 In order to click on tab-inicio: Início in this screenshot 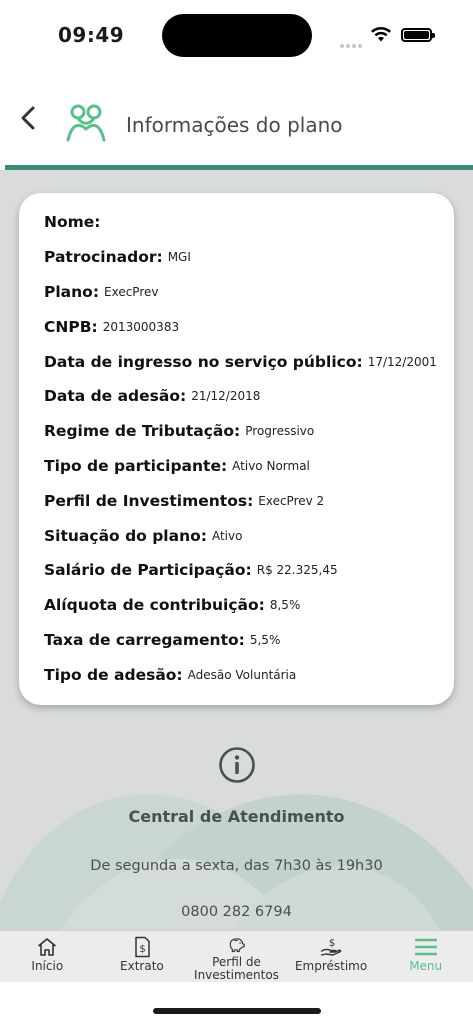, I will do `click(47, 956)`.